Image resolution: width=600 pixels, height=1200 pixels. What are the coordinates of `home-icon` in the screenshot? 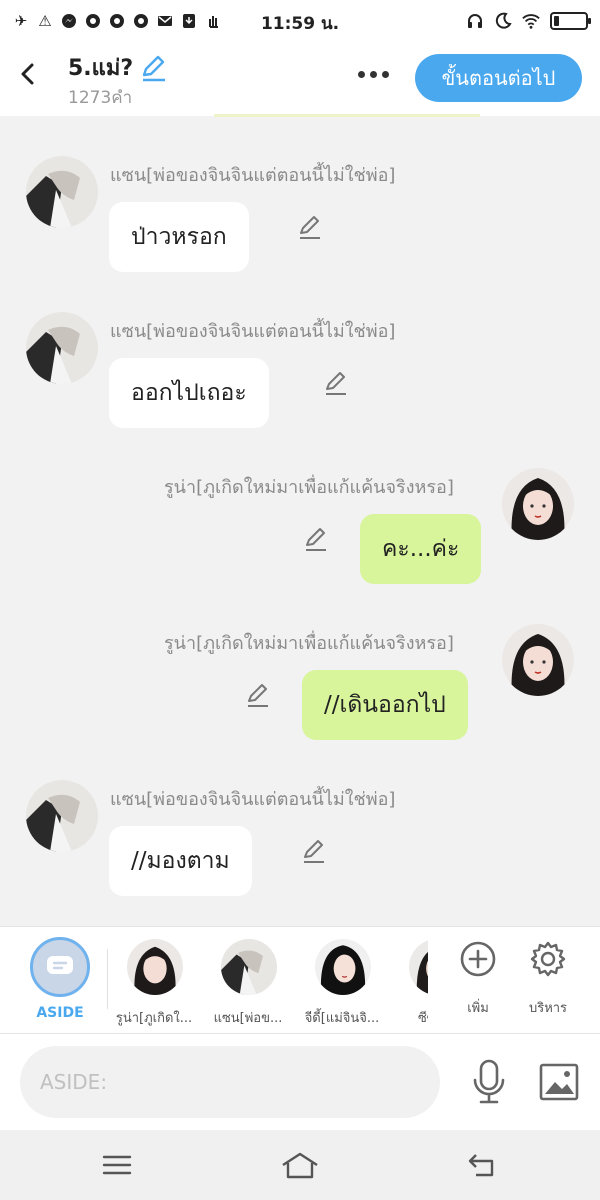 It's located at (300, 1165).